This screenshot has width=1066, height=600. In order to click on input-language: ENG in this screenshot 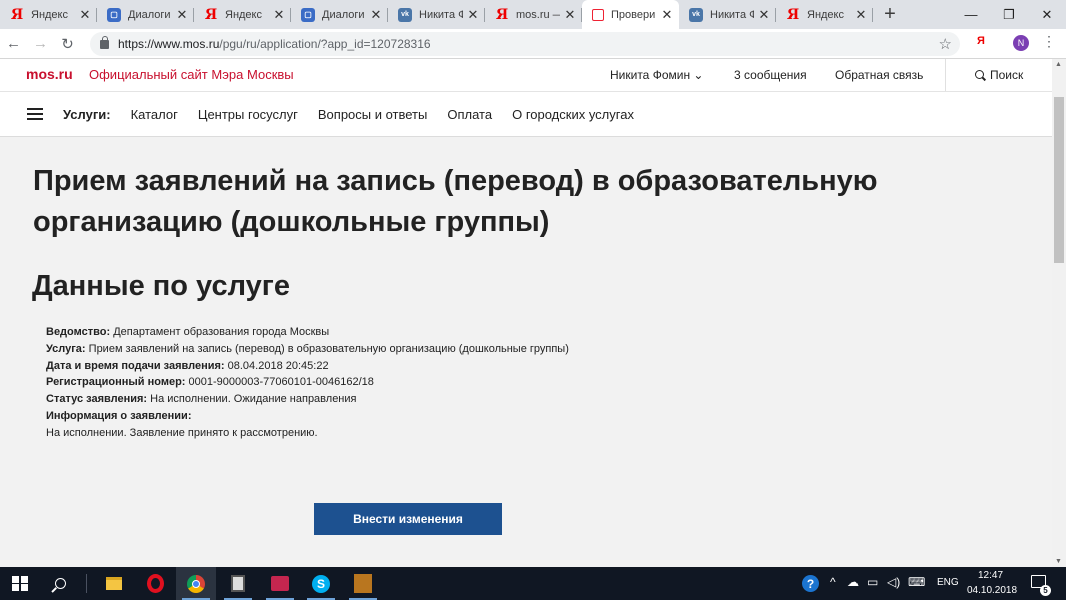, I will do `click(948, 582)`.